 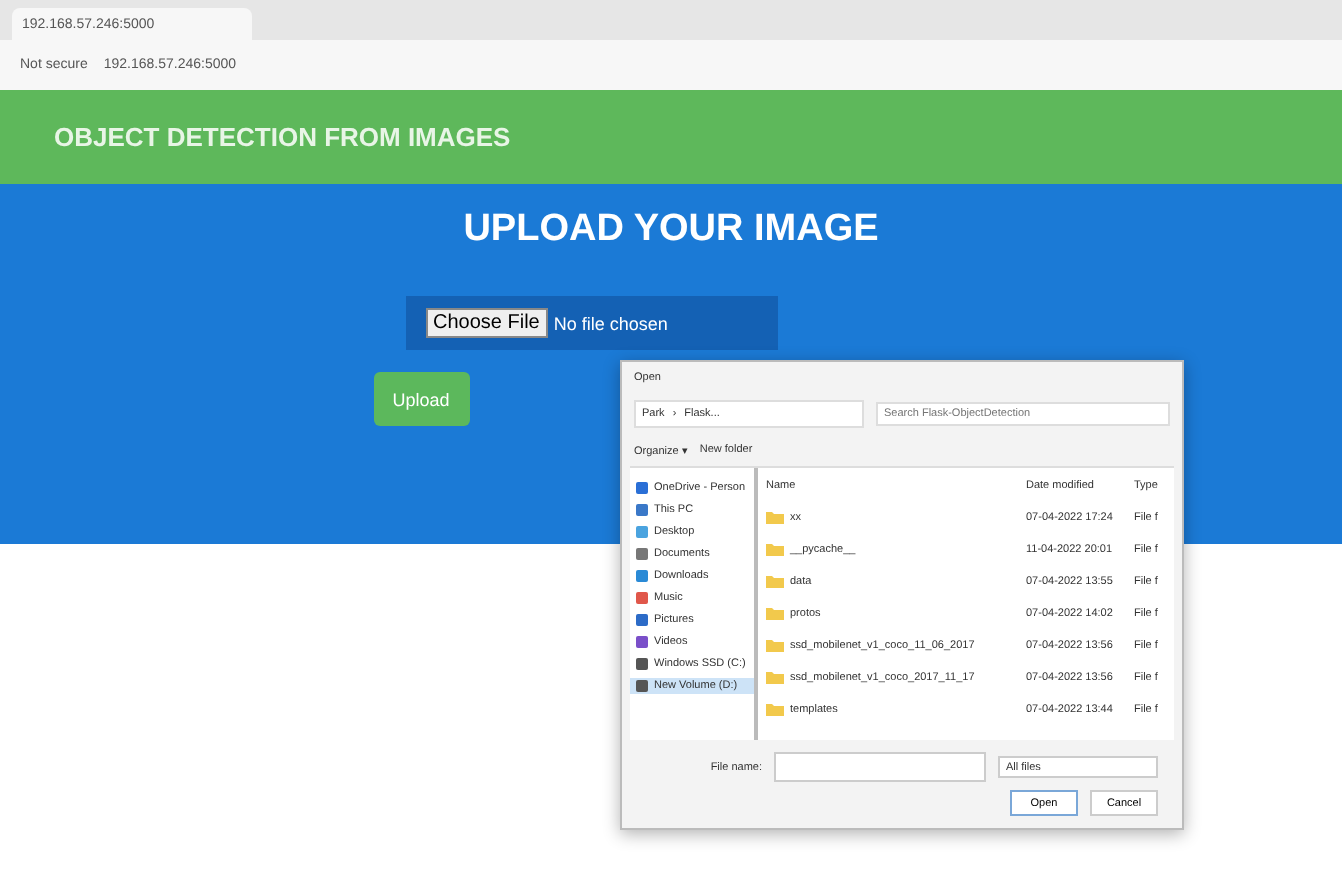 I want to click on file-input: Choose File No file chosen, so click(x=591, y=323).